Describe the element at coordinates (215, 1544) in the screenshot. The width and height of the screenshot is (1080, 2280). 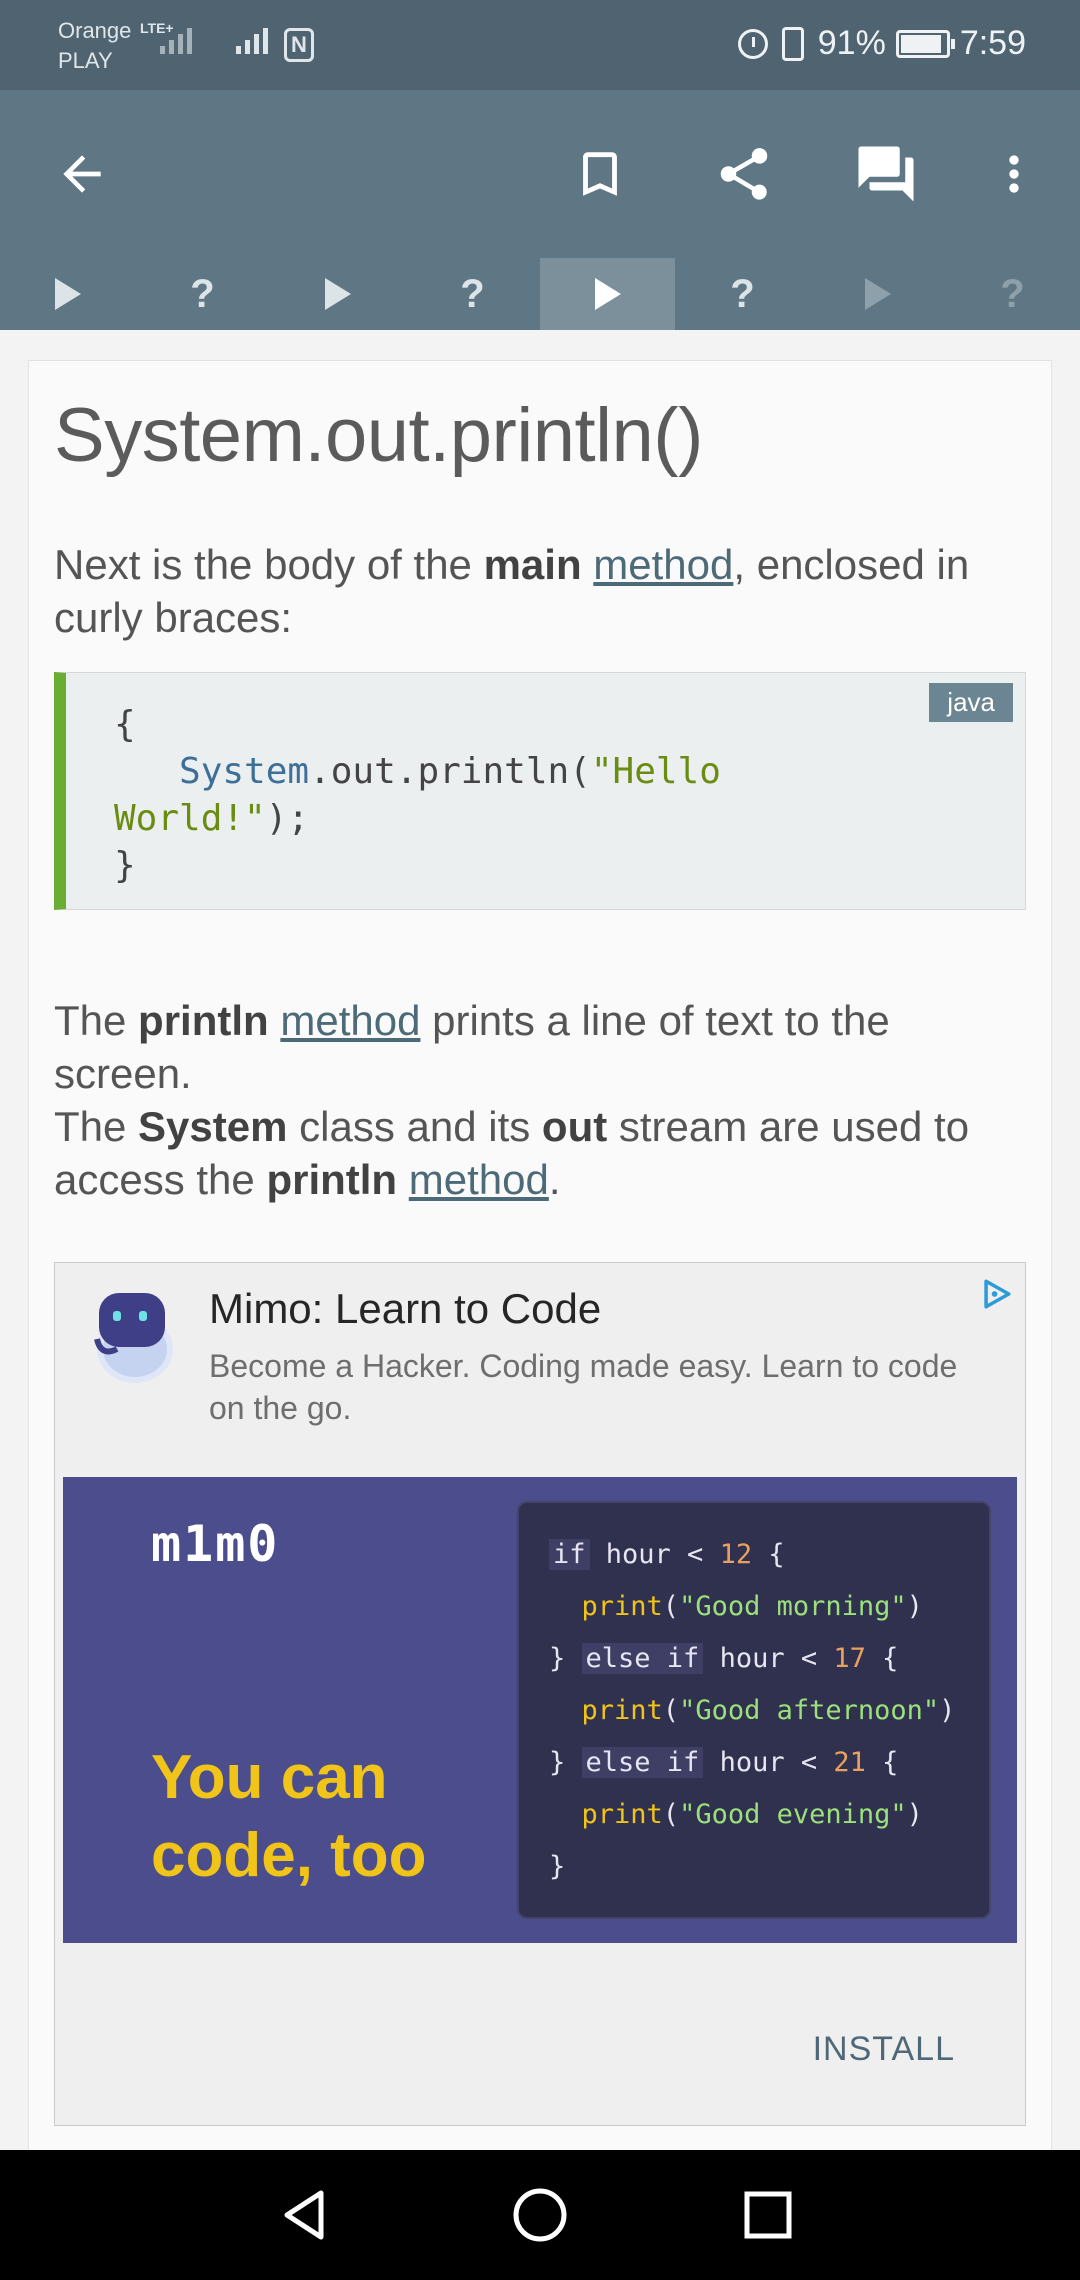
I see `banner-logo: m1m0` at that location.